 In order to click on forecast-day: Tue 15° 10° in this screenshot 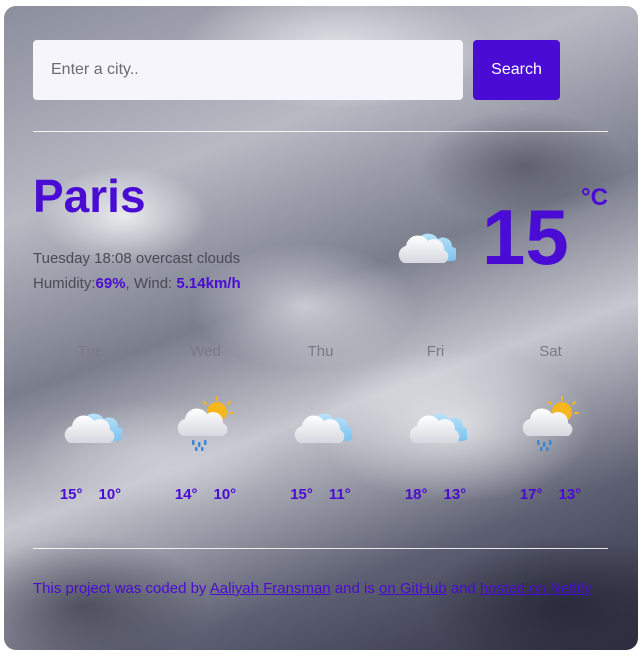, I will do `click(90, 422)`.